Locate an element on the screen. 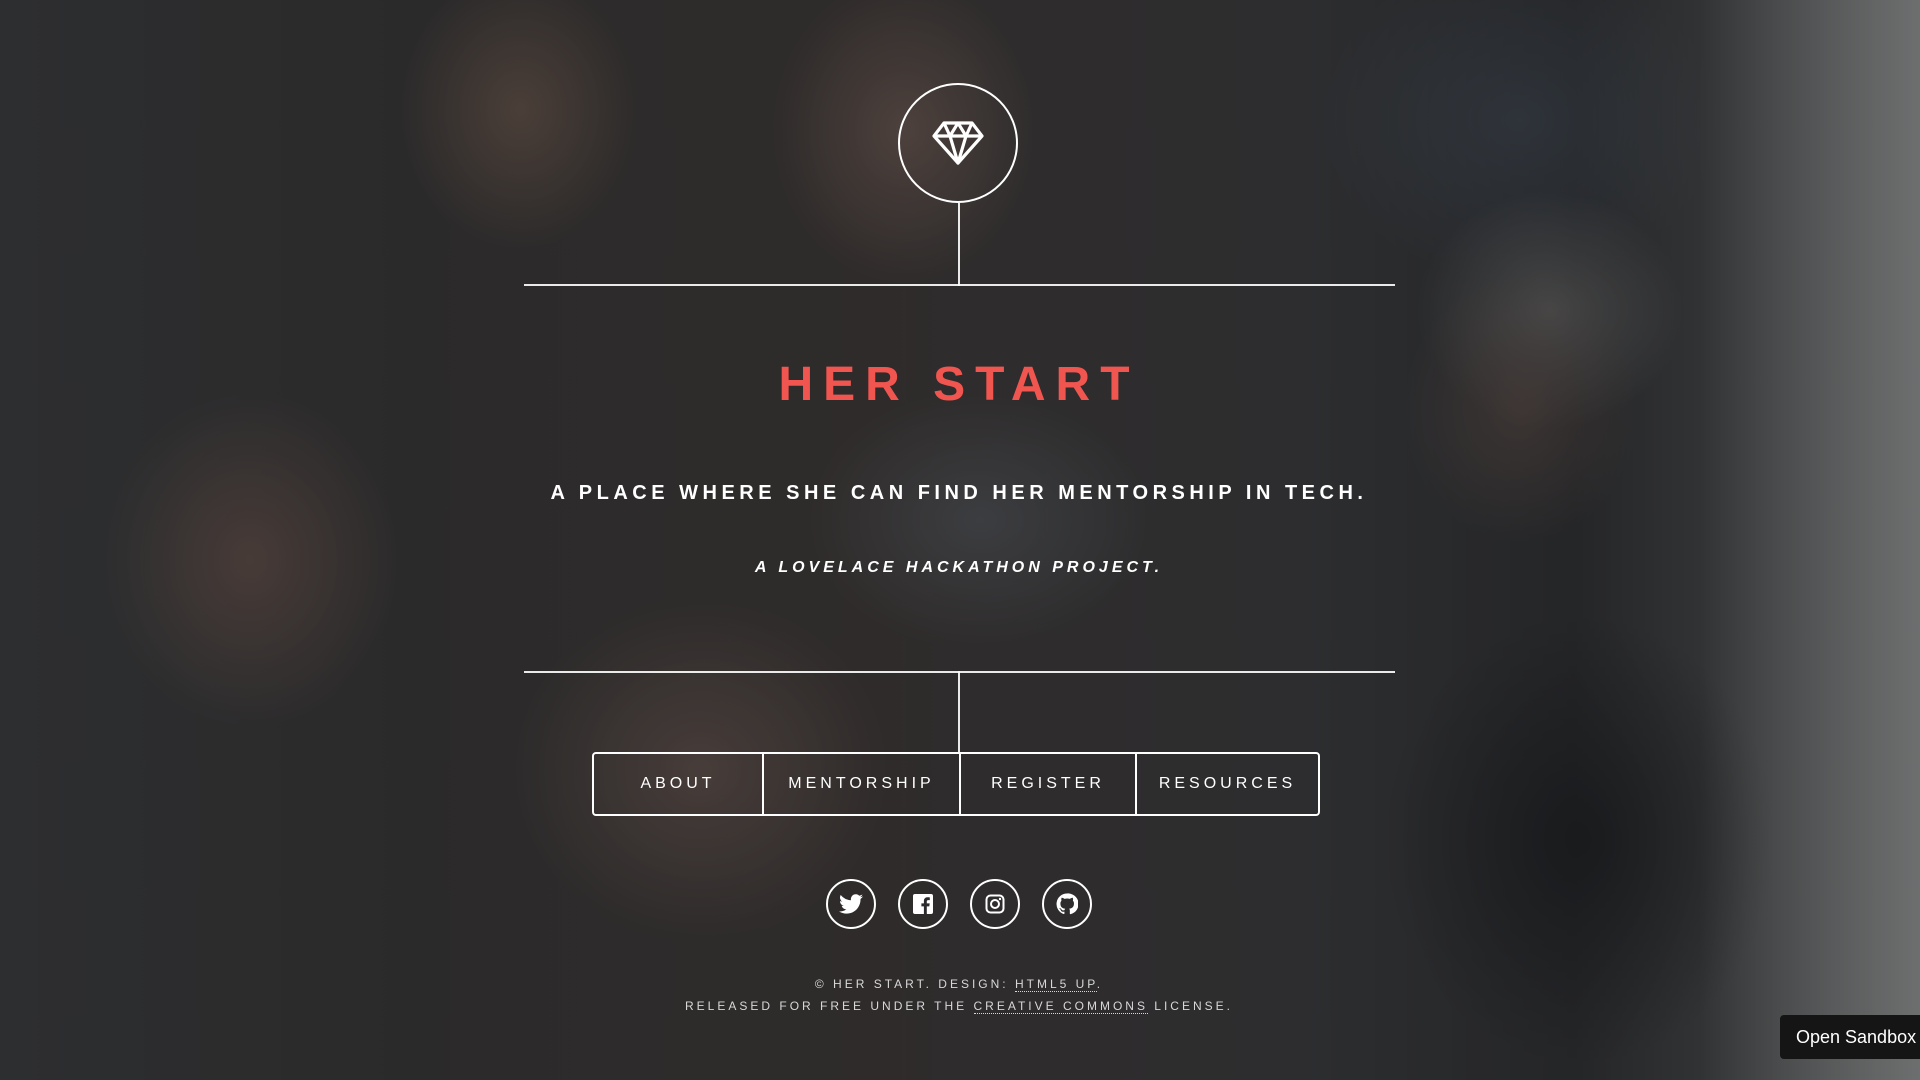  nav-about: ABOUT is located at coordinates (678, 784).